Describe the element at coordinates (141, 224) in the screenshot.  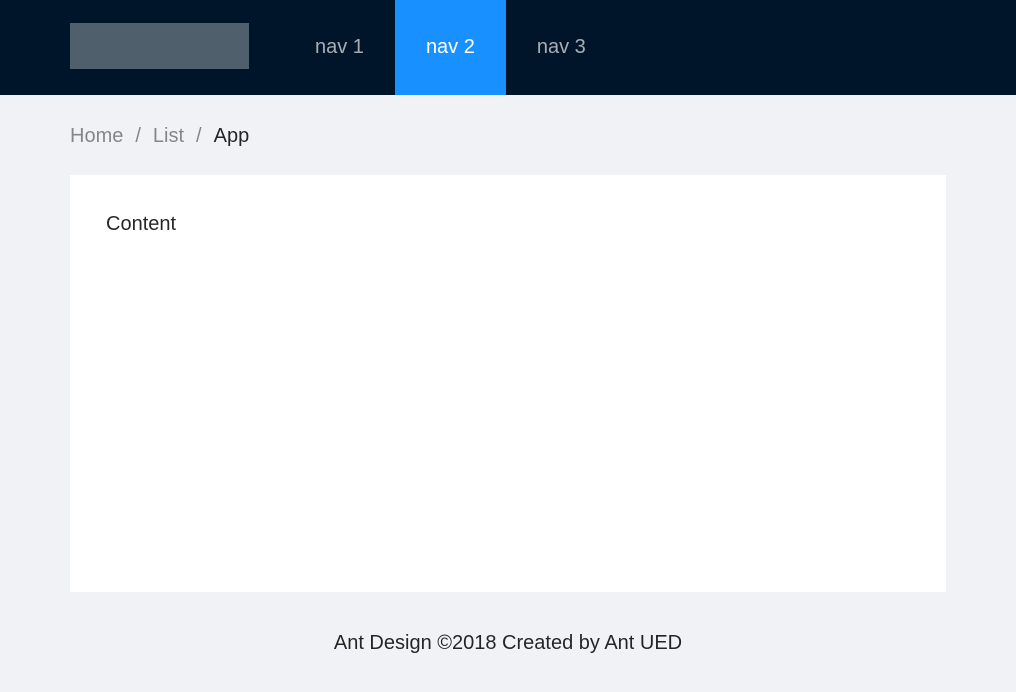
I see `content-text: Content` at that location.